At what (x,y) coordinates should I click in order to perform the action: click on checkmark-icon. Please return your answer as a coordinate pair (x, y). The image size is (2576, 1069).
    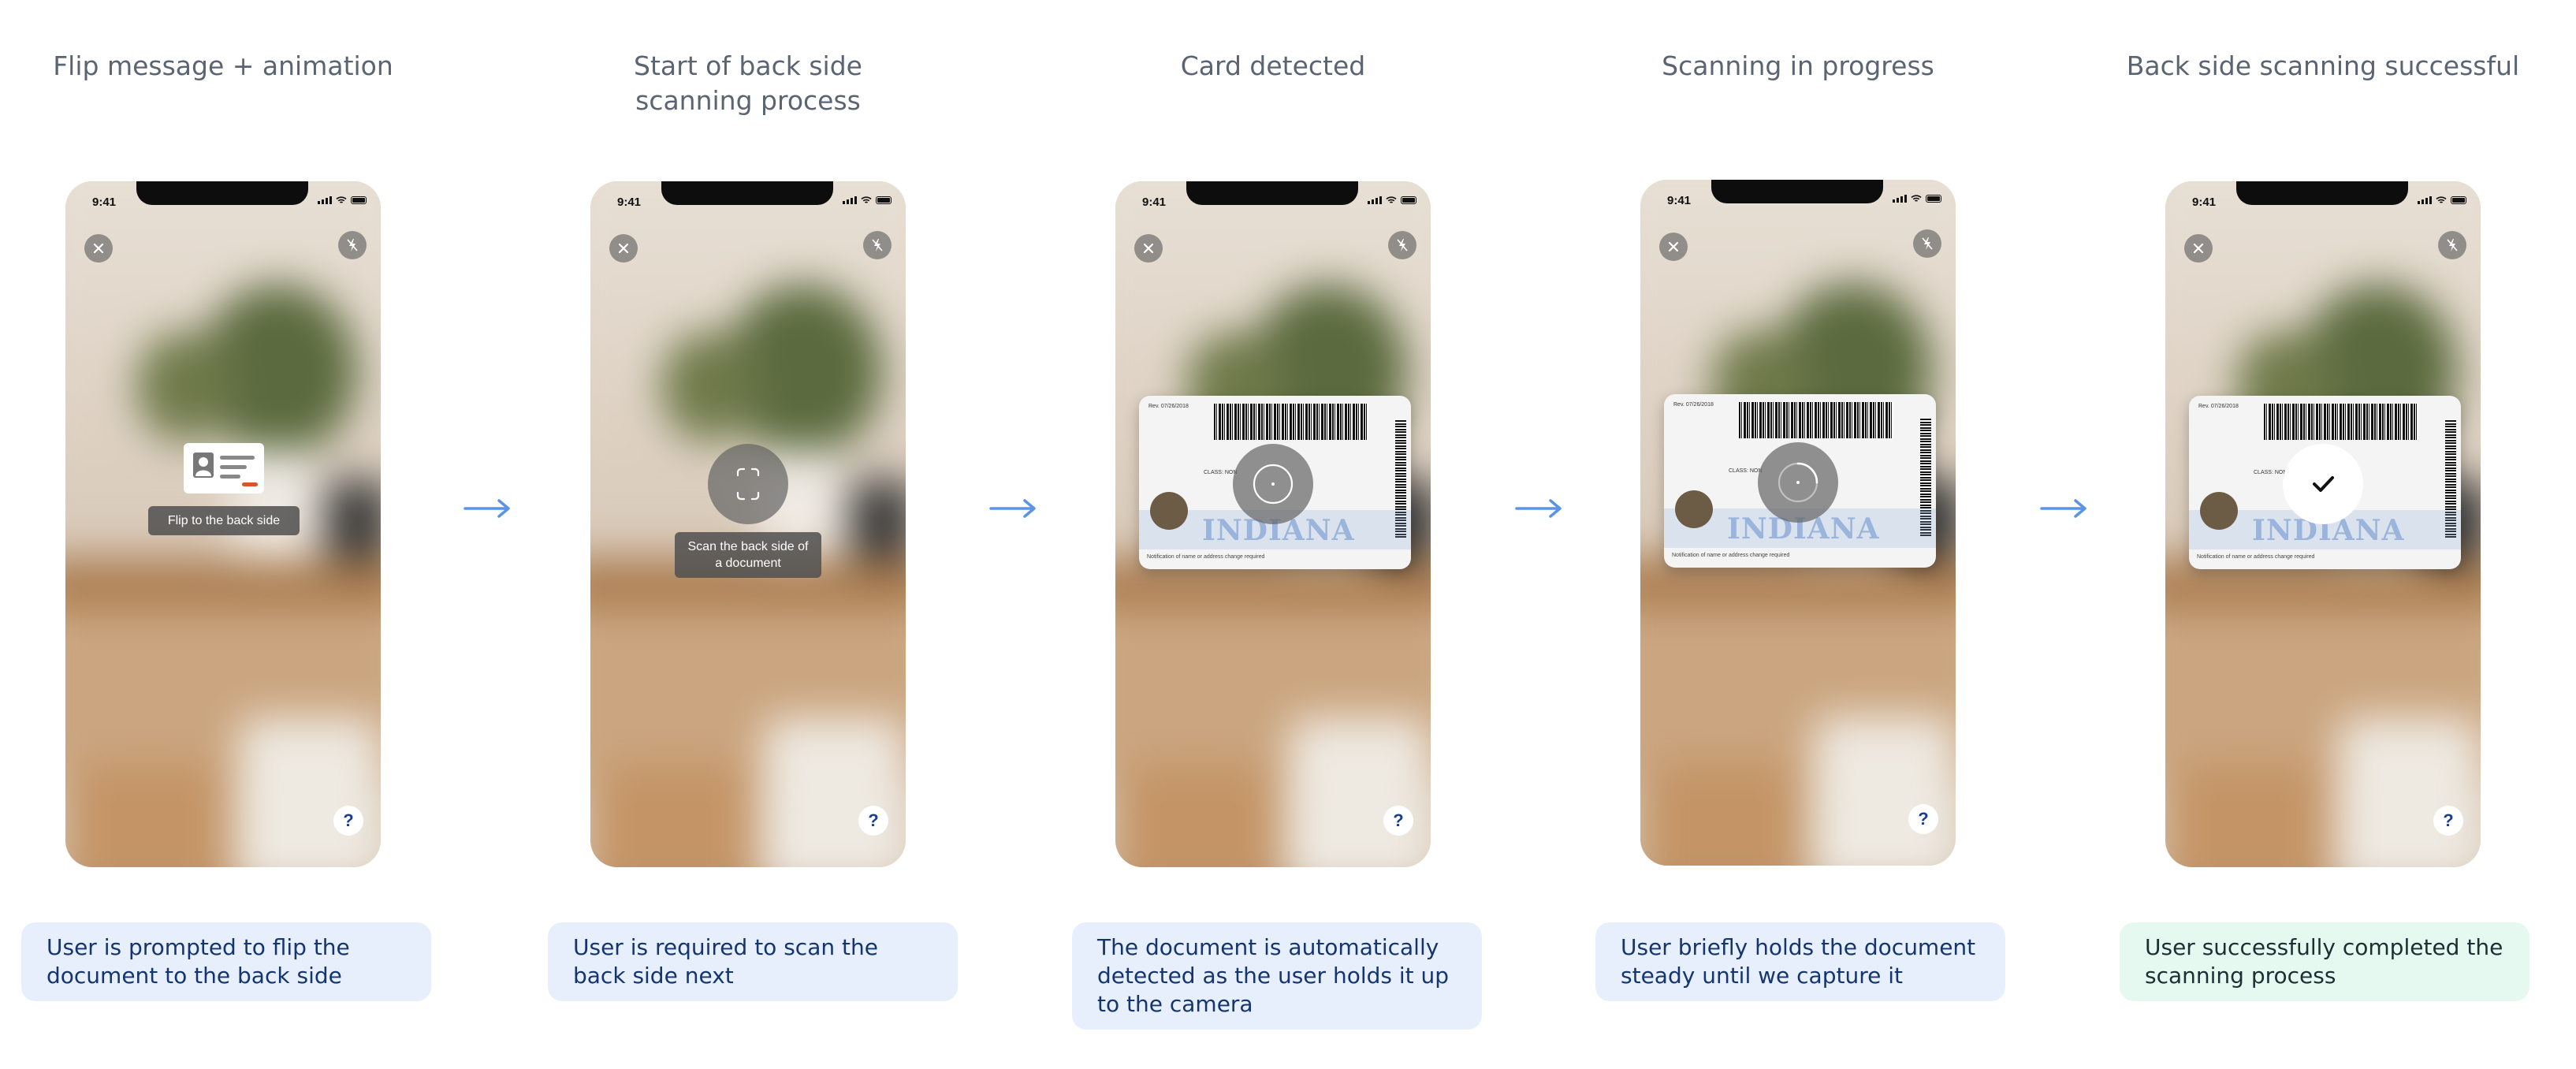
    Looking at the image, I should click on (2323, 484).